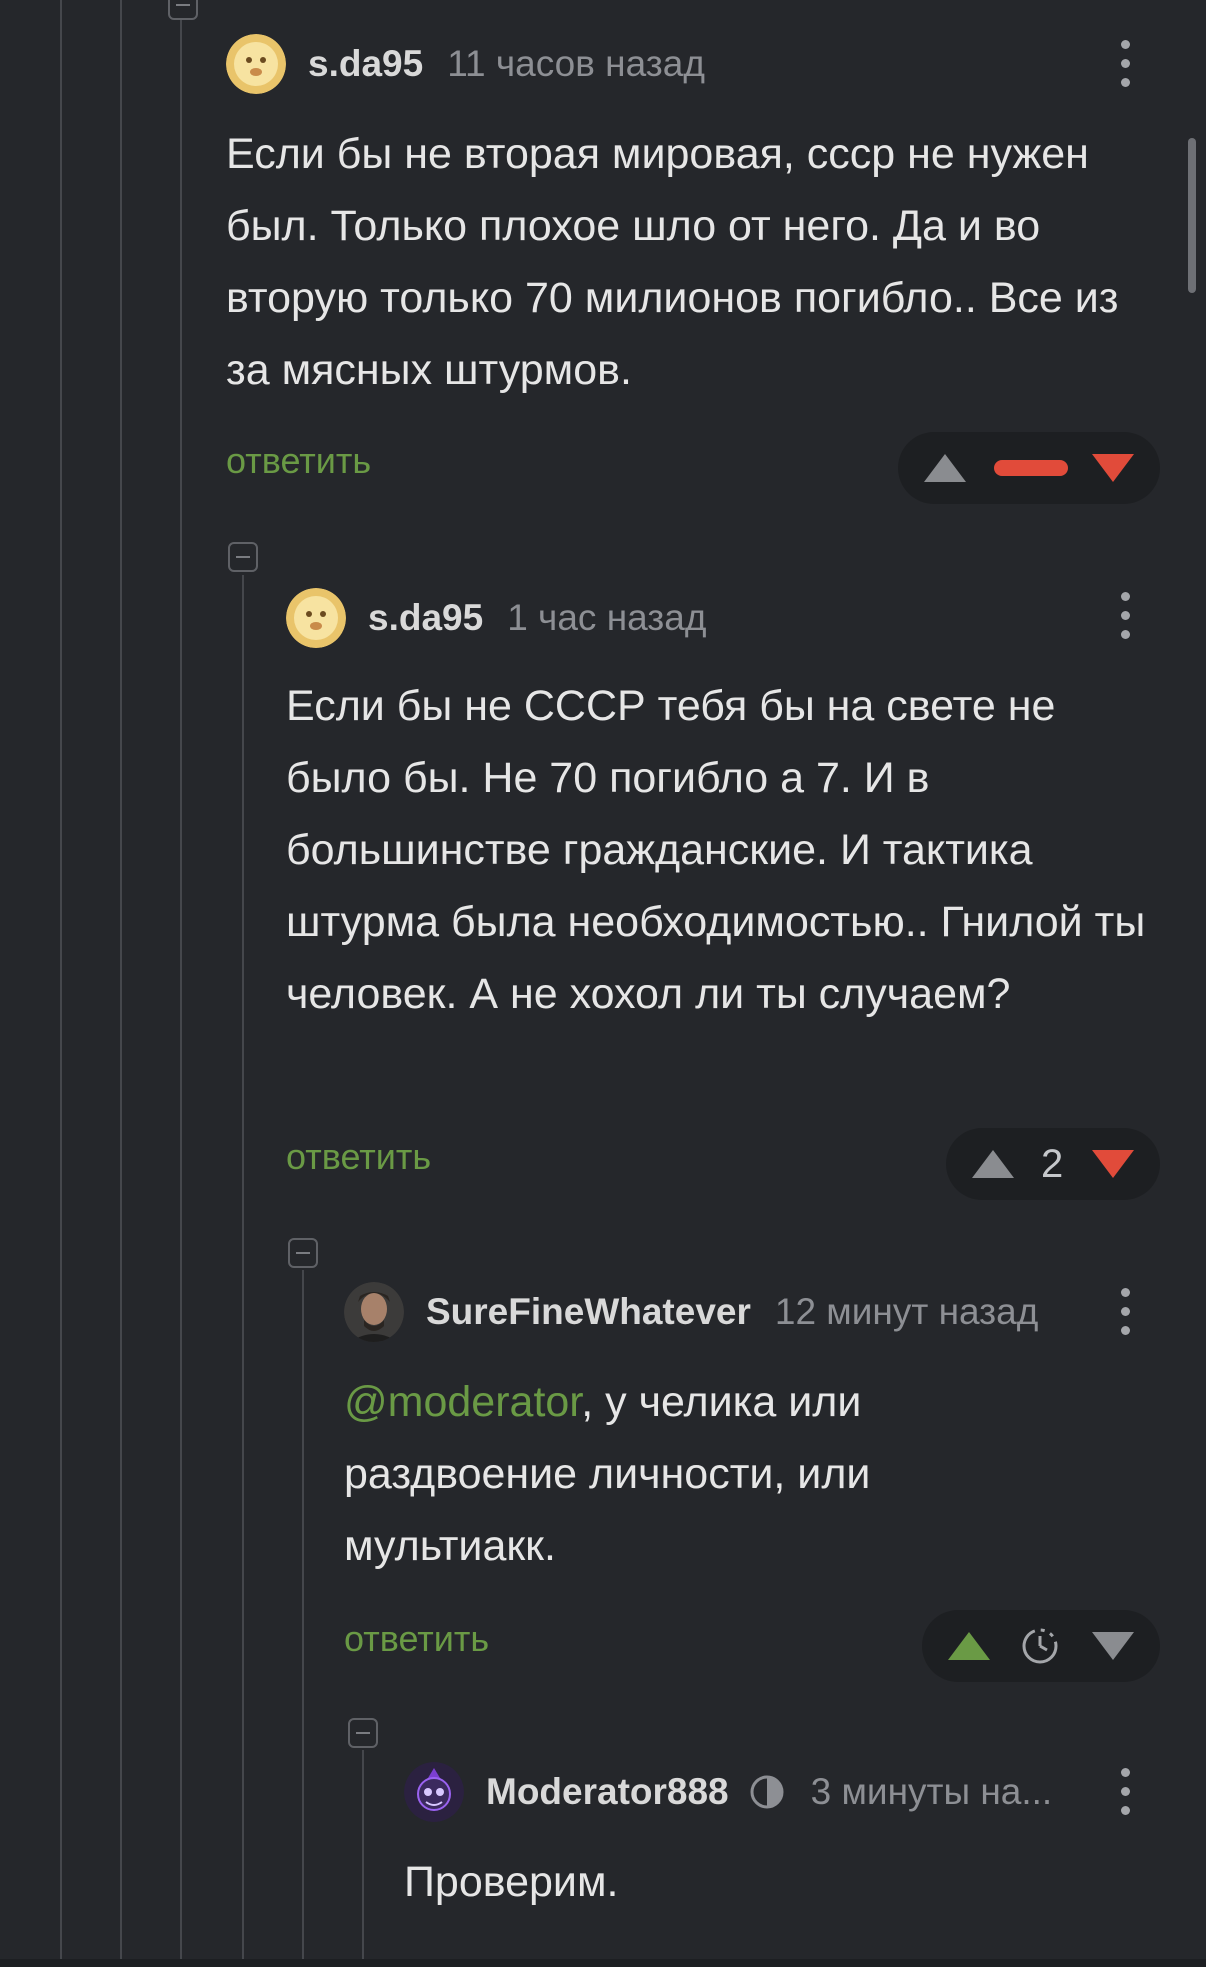  I want to click on comment-username: SureFineWhatever, so click(588, 1312).